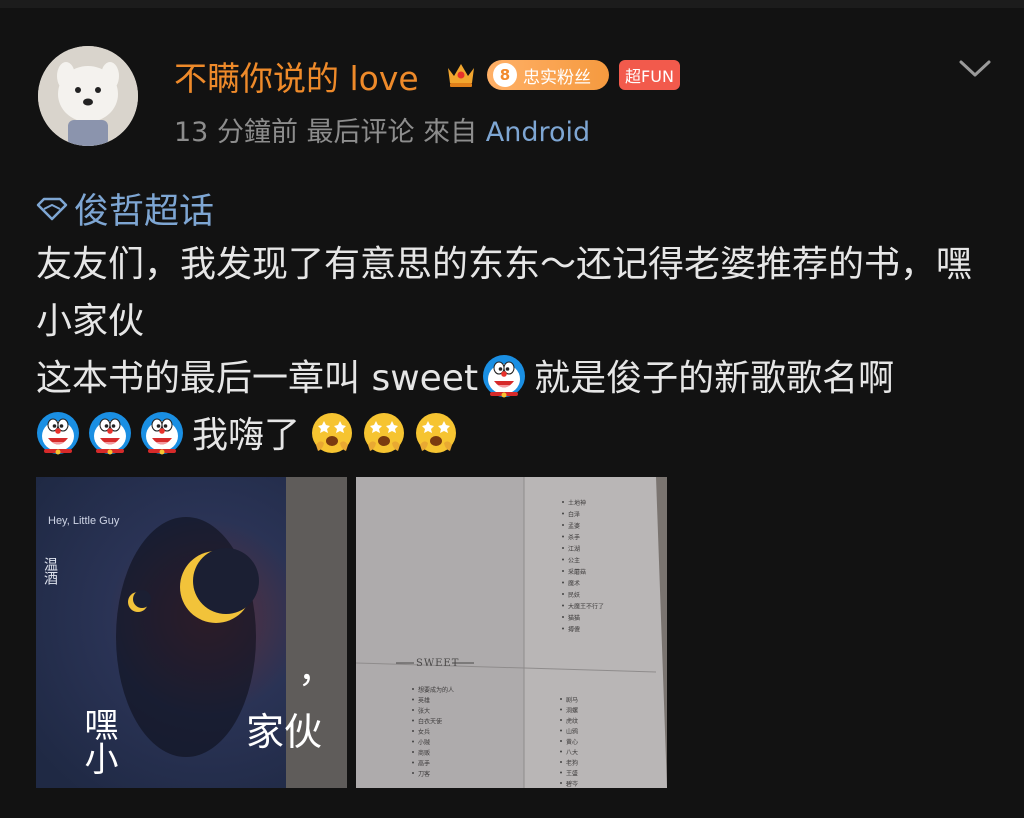 This screenshot has height=818, width=1024. Describe the element at coordinates (316, 670) in the screenshot. I see `cover-title-comma: ，` at that location.